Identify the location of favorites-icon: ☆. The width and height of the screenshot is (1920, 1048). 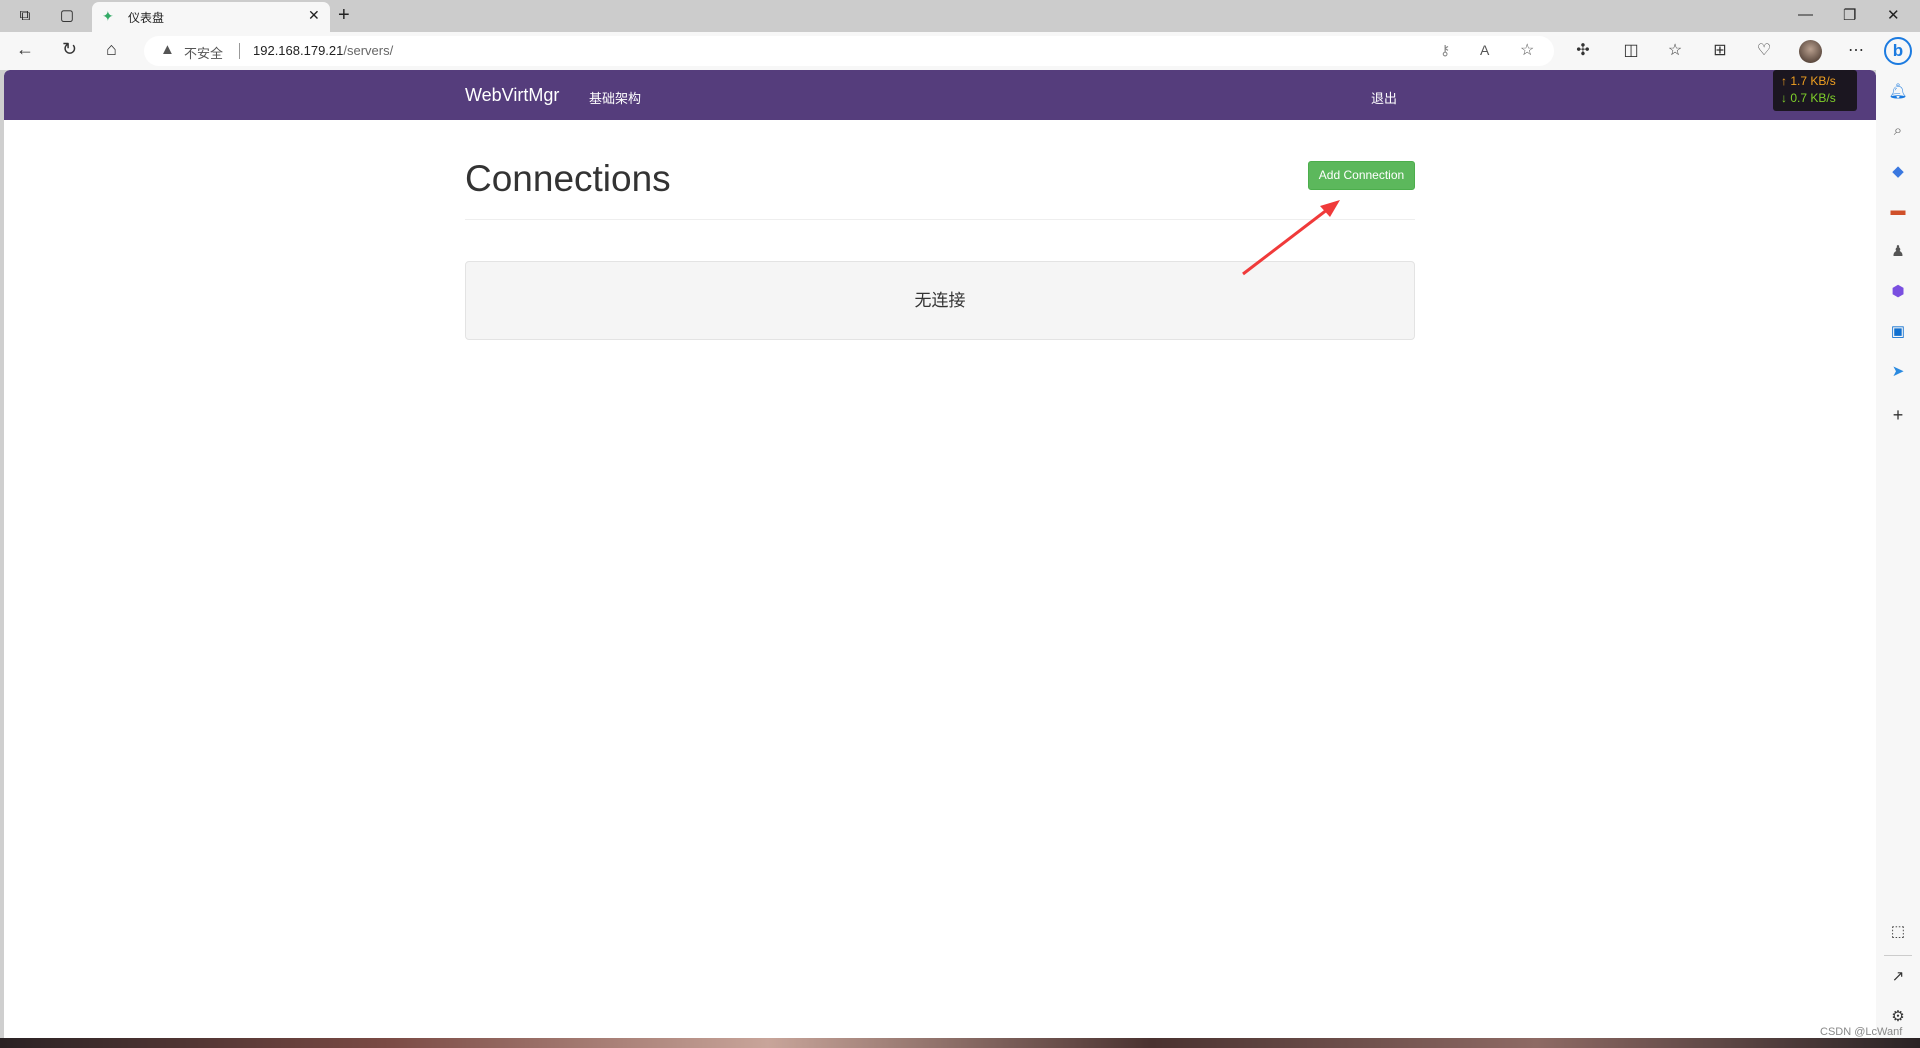
(1675, 50).